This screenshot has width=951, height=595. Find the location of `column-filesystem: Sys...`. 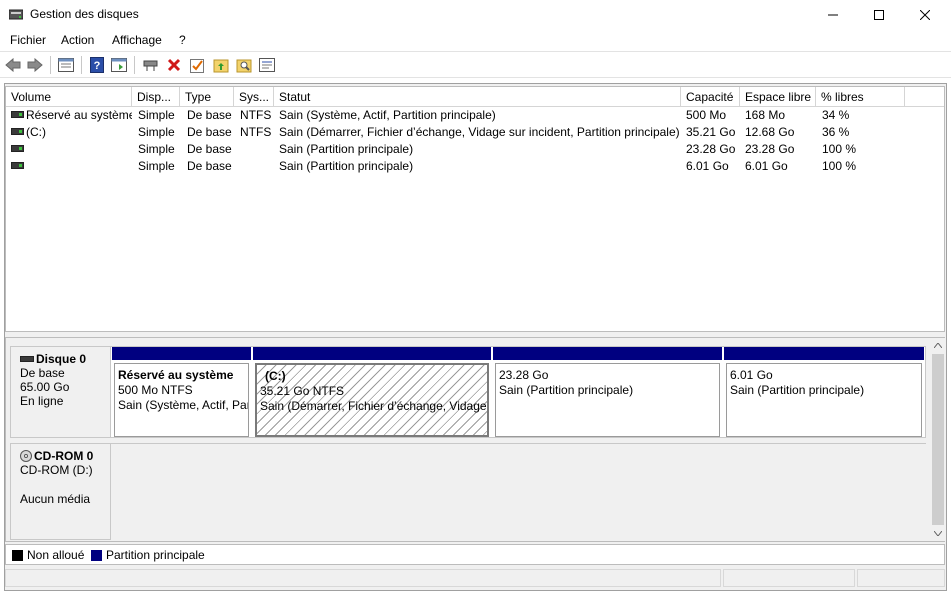

column-filesystem: Sys... is located at coordinates (254, 97).